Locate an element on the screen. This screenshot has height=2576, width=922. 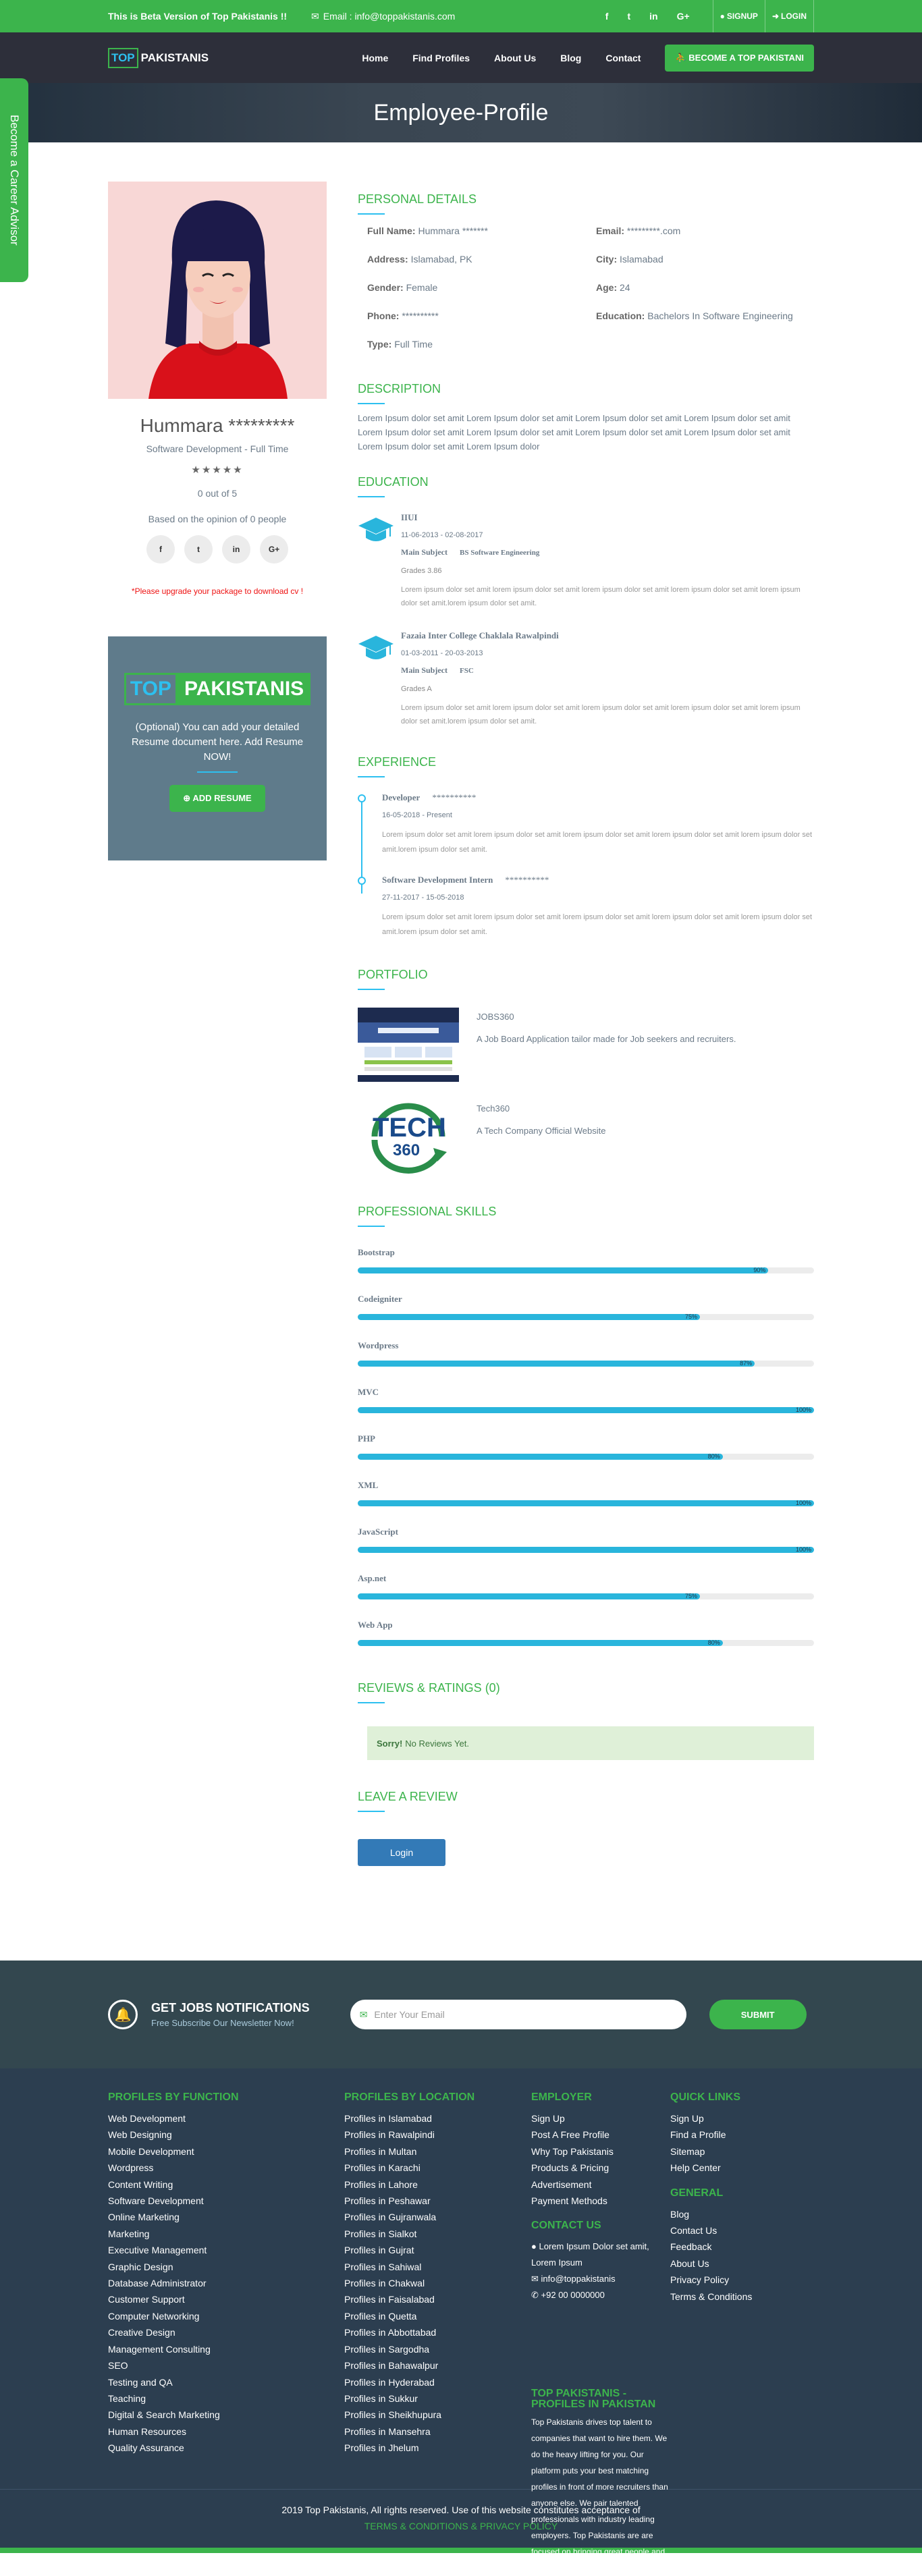
topbar-email: ✉ Email : info@toppakistanis.com is located at coordinates (383, 16).